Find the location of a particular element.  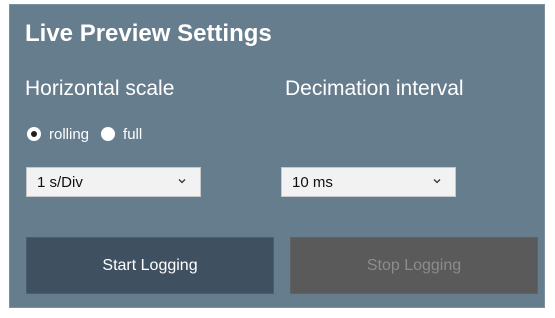

full-radio: full is located at coordinates (121, 134).